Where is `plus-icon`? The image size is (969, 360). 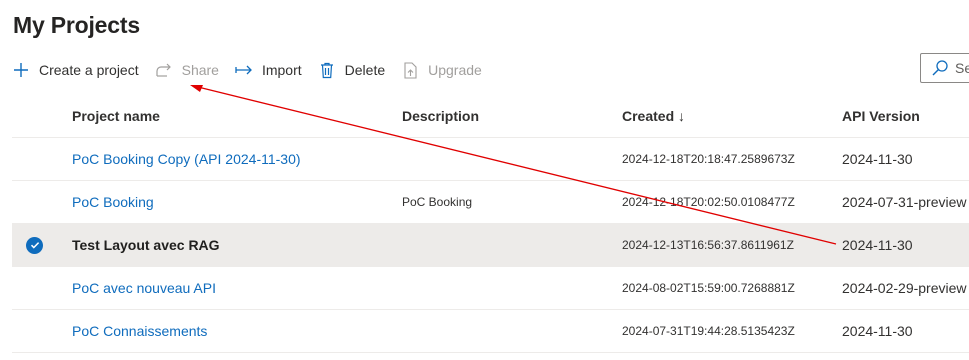
plus-icon is located at coordinates (21, 70).